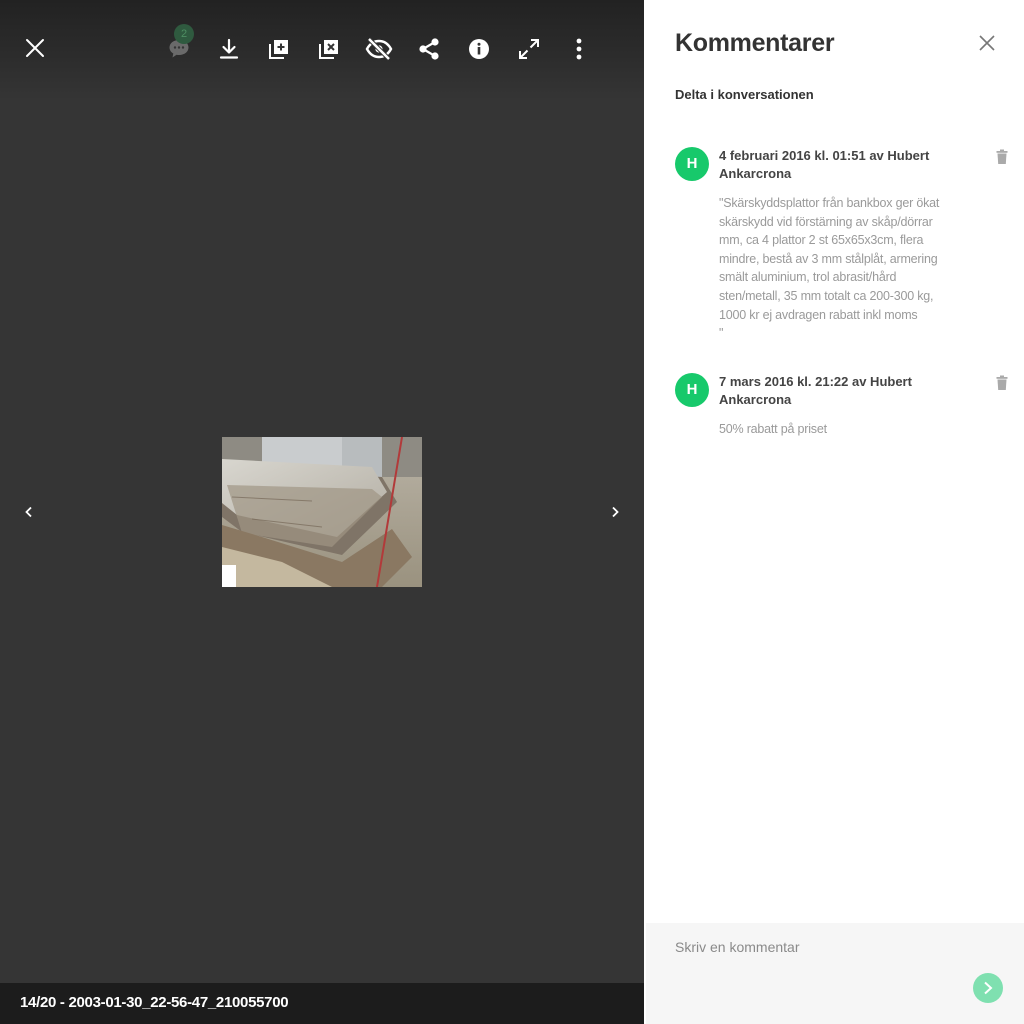 The image size is (1024, 1024). I want to click on share-icon, so click(429, 49).